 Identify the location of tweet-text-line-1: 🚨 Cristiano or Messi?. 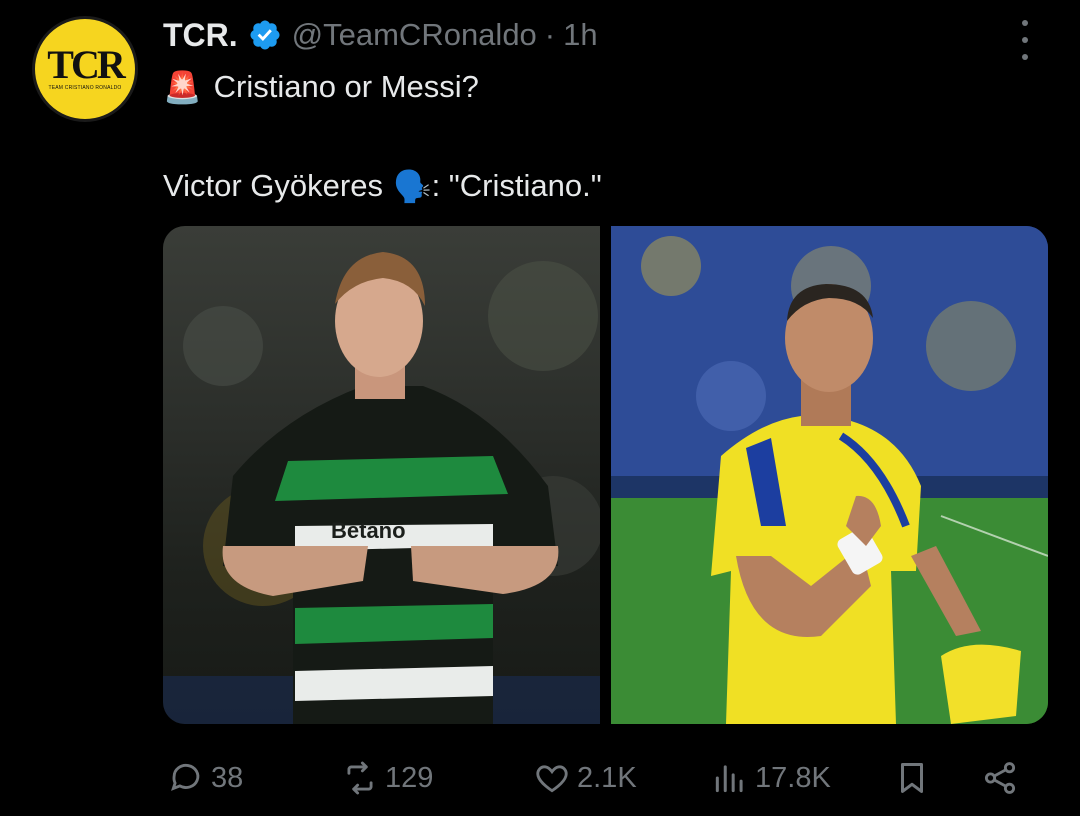
(321, 87).